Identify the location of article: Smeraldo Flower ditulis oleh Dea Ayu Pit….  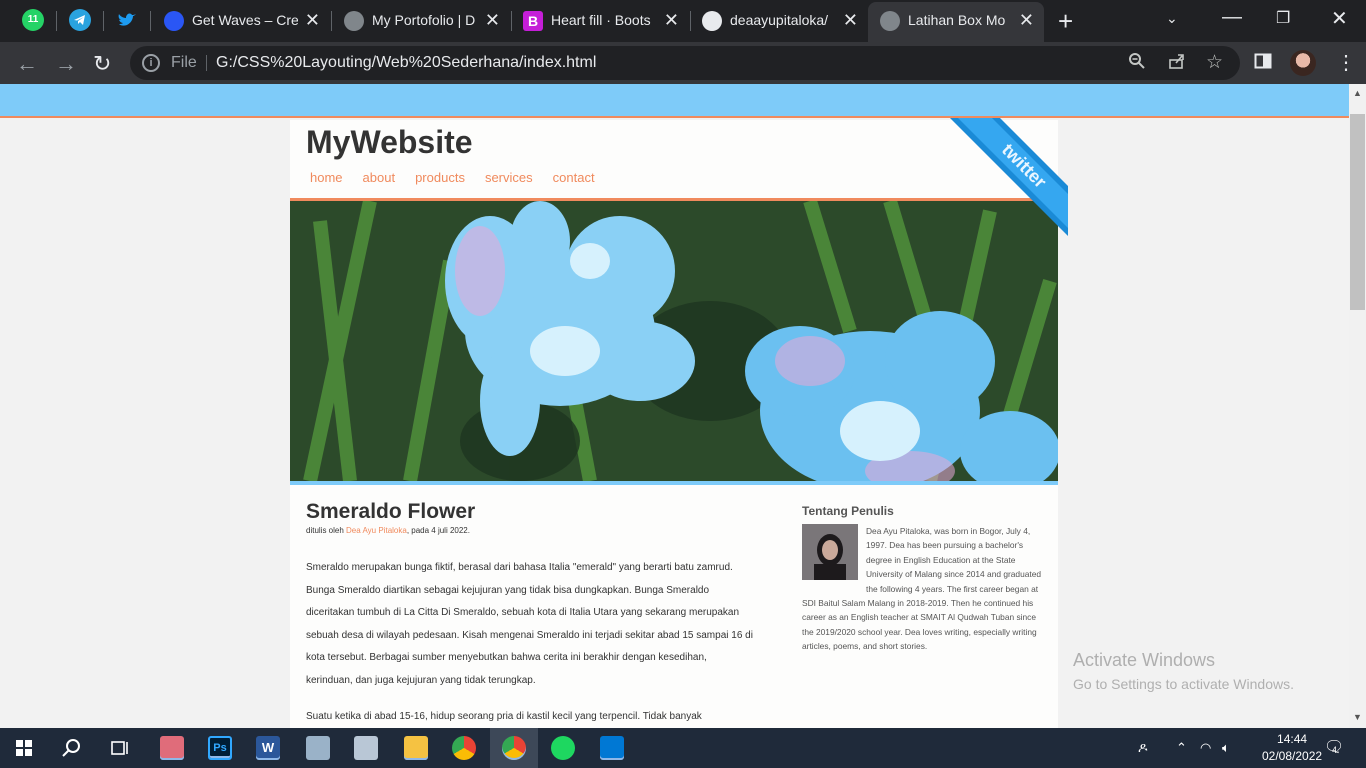
(531, 614).